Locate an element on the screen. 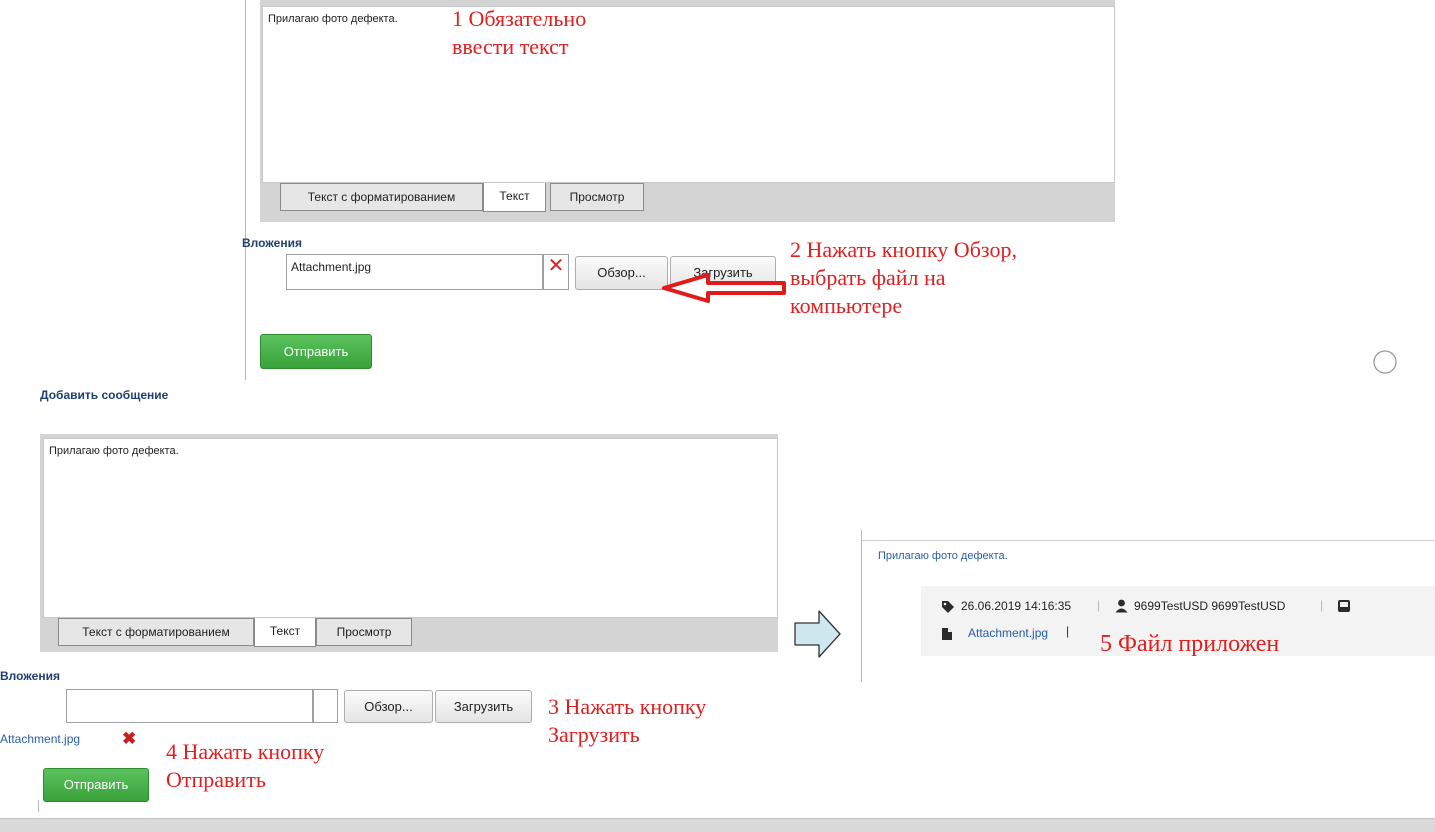 Image resolution: width=1435 pixels, height=832 pixels. note-step1: 1 Обязательно ввести текст is located at coordinates (602, 33).